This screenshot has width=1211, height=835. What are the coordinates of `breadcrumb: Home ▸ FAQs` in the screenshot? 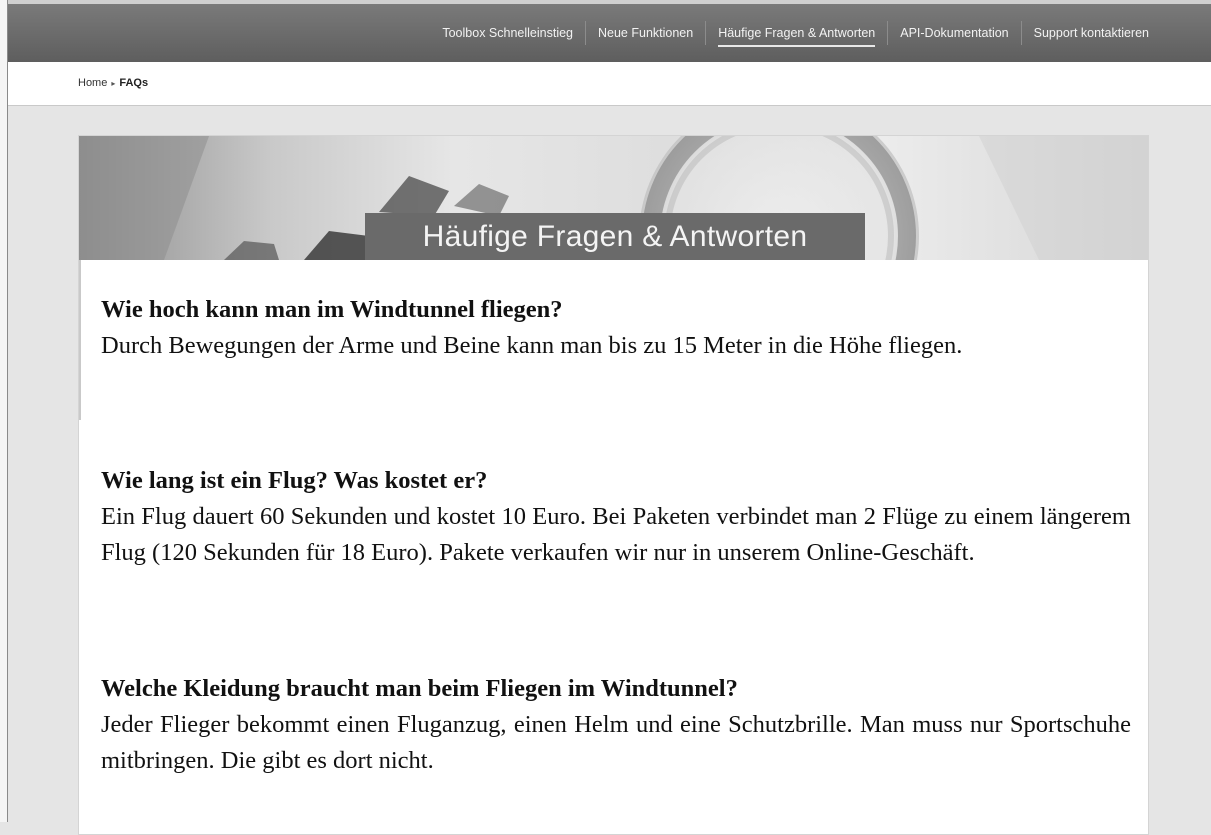 It's located at (113, 83).